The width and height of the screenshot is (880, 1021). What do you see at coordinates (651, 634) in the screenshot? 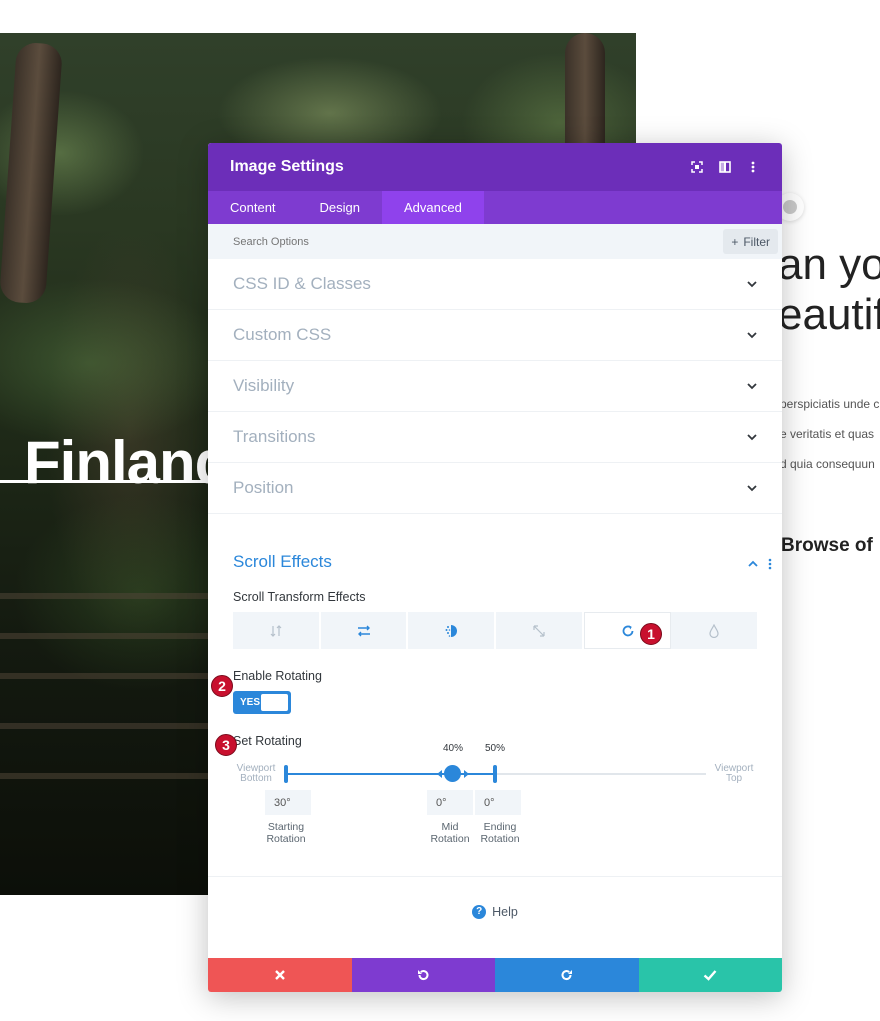
I see `step-badge-1: 1` at bounding box center [651, 634].